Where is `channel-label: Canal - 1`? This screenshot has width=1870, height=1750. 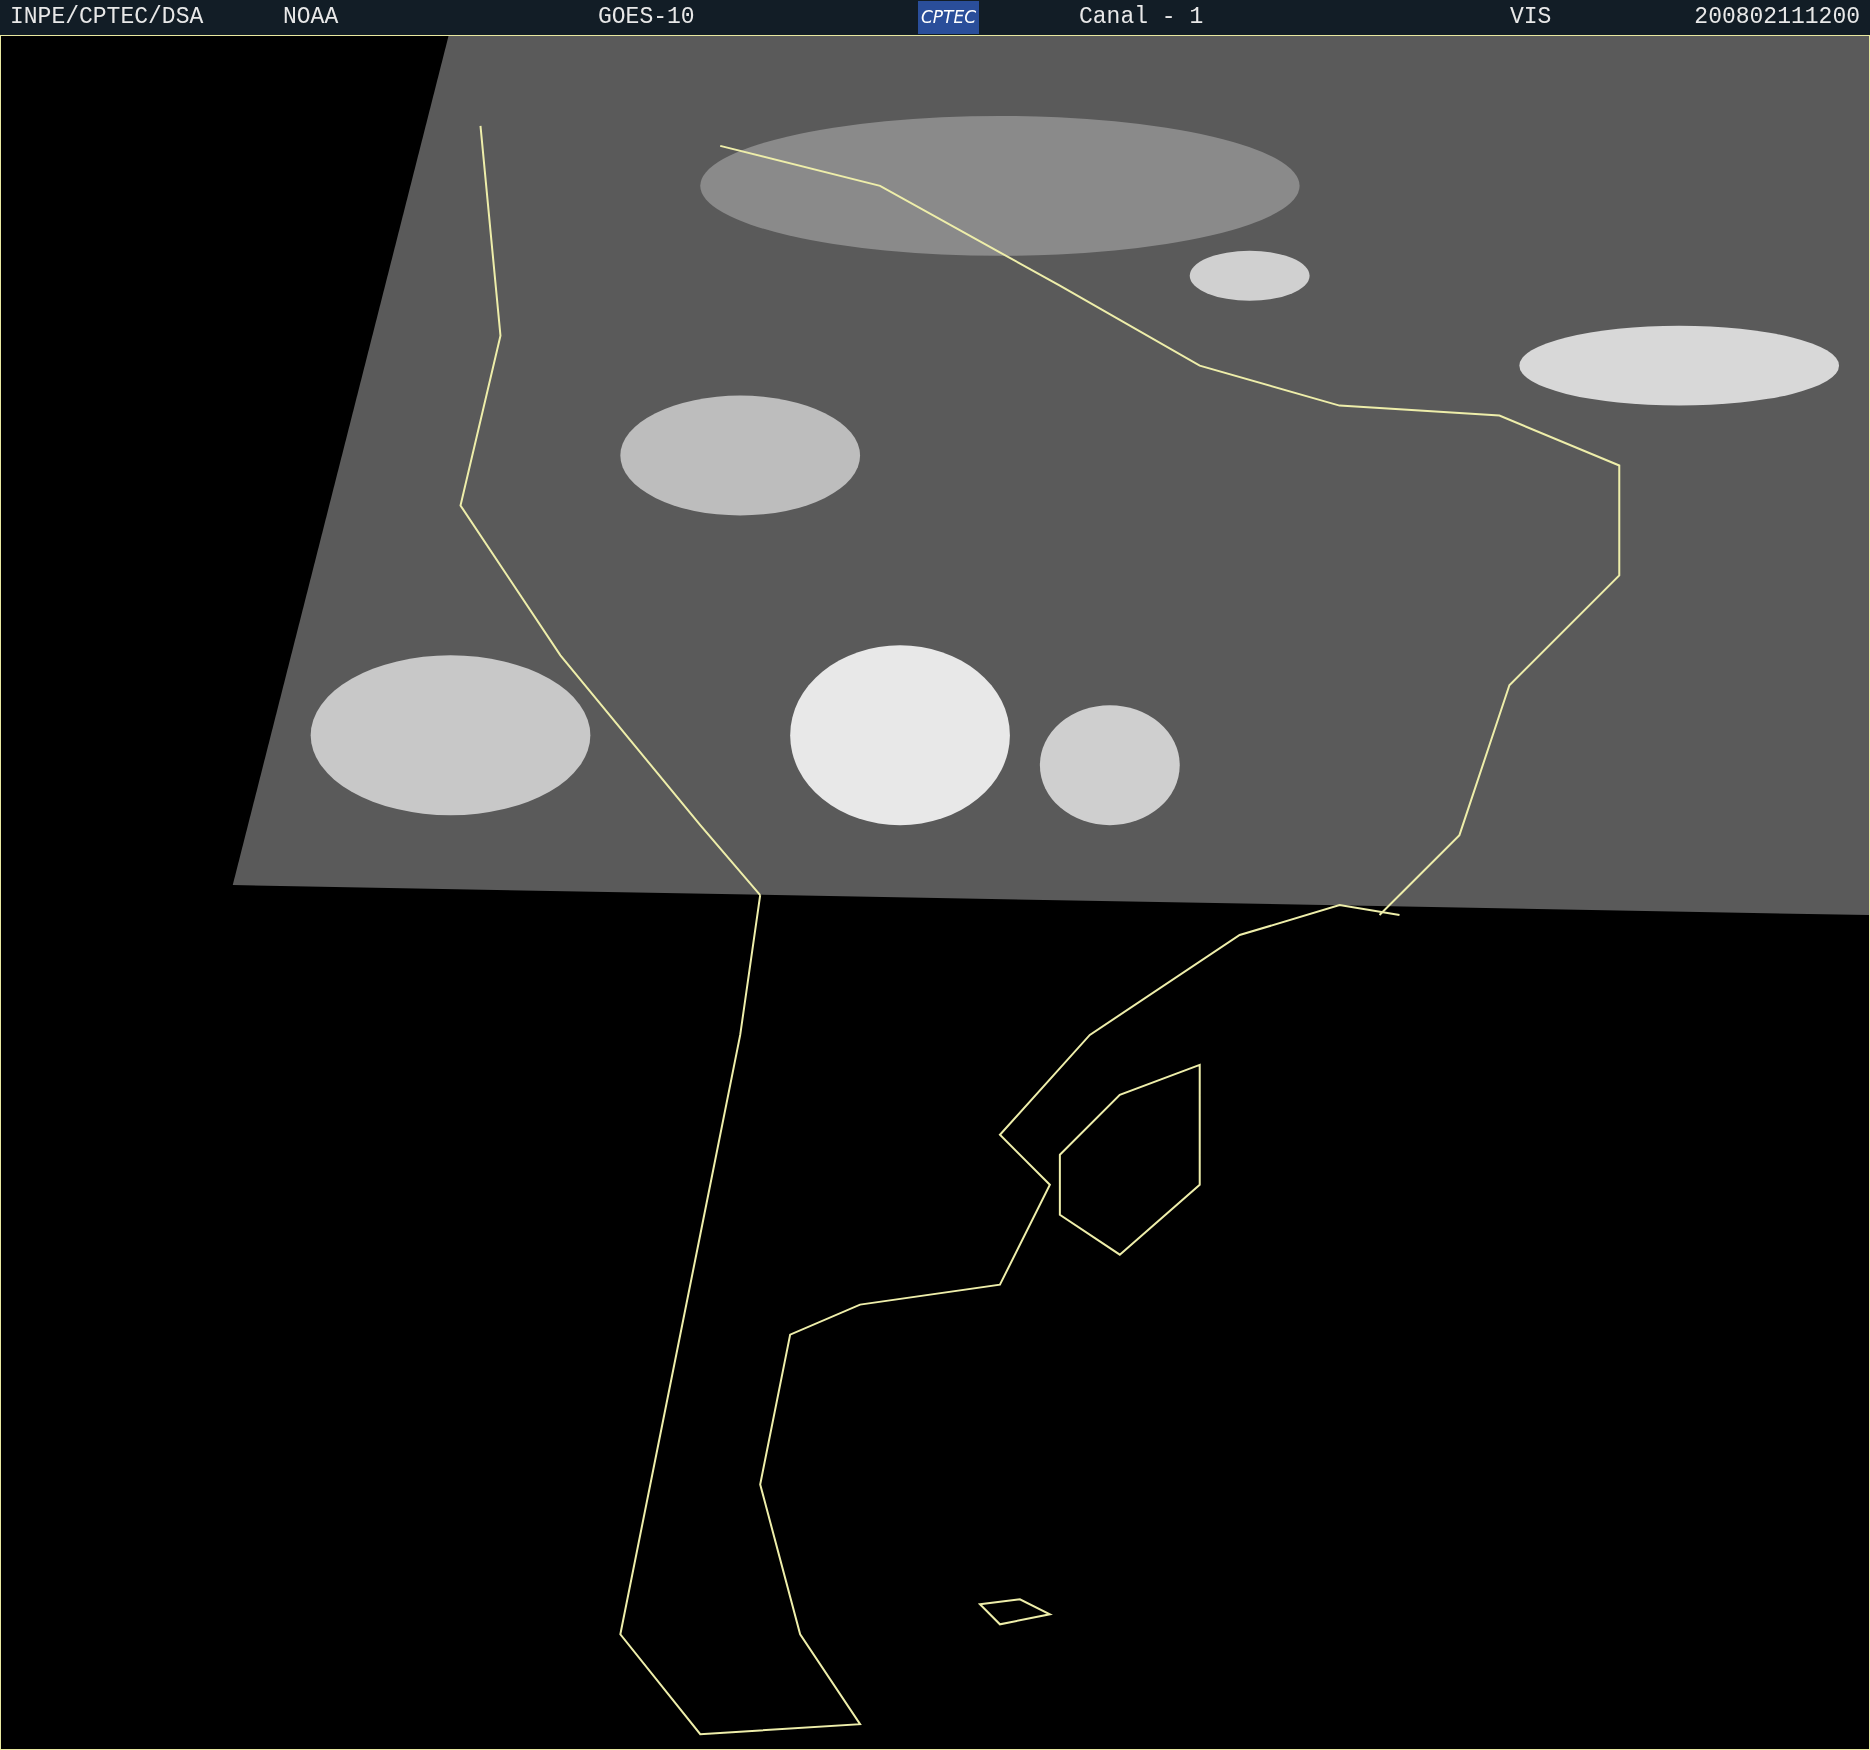
channel-label: Canal - 1 is located at coordinates (1141, 17).